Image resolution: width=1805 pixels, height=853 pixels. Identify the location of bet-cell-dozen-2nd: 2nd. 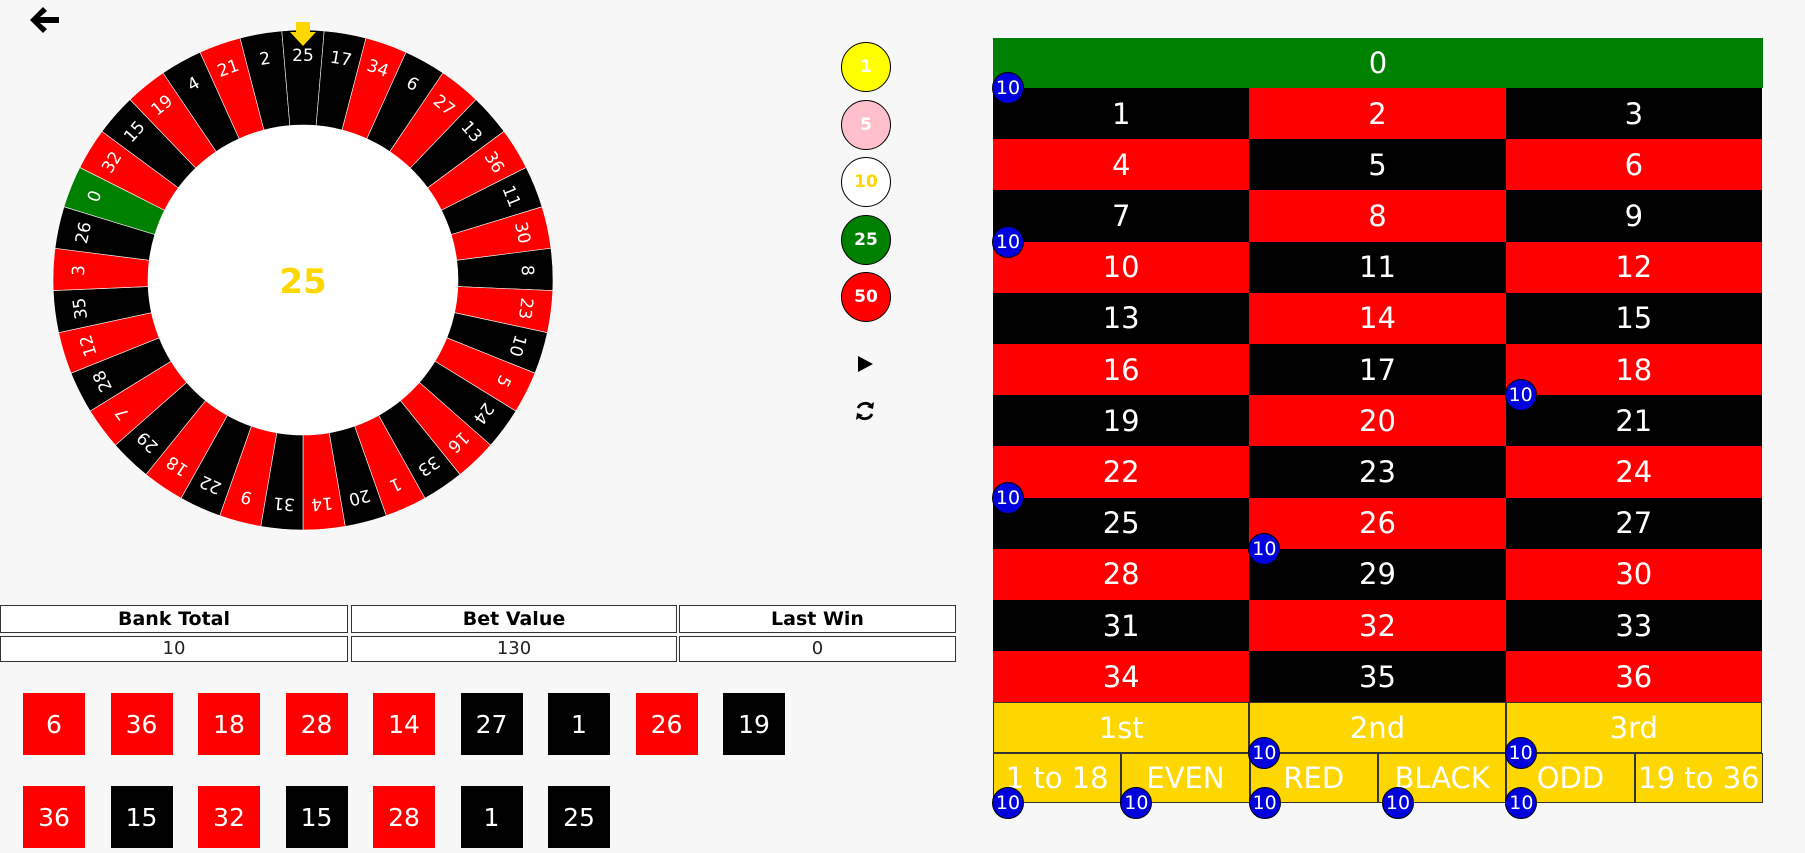
(1377, 728).